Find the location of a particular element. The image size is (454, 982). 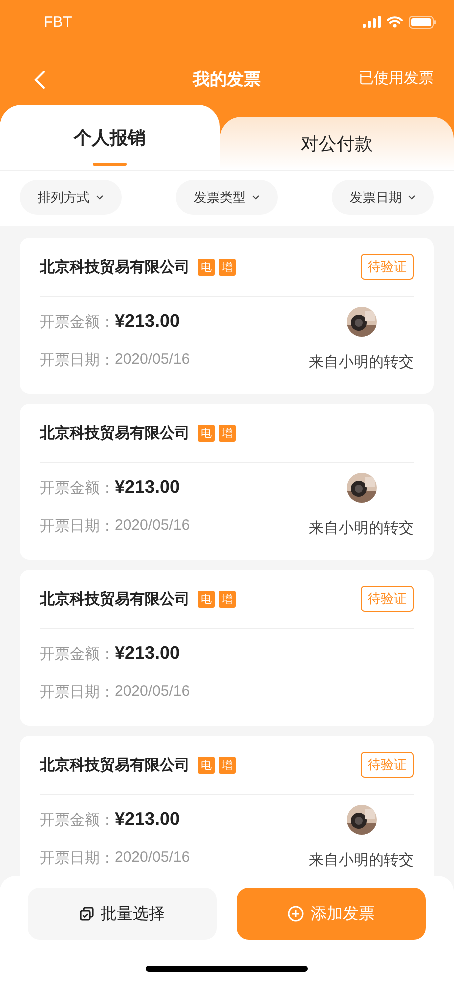

wifi-icon is located at coordinates (395, 22).